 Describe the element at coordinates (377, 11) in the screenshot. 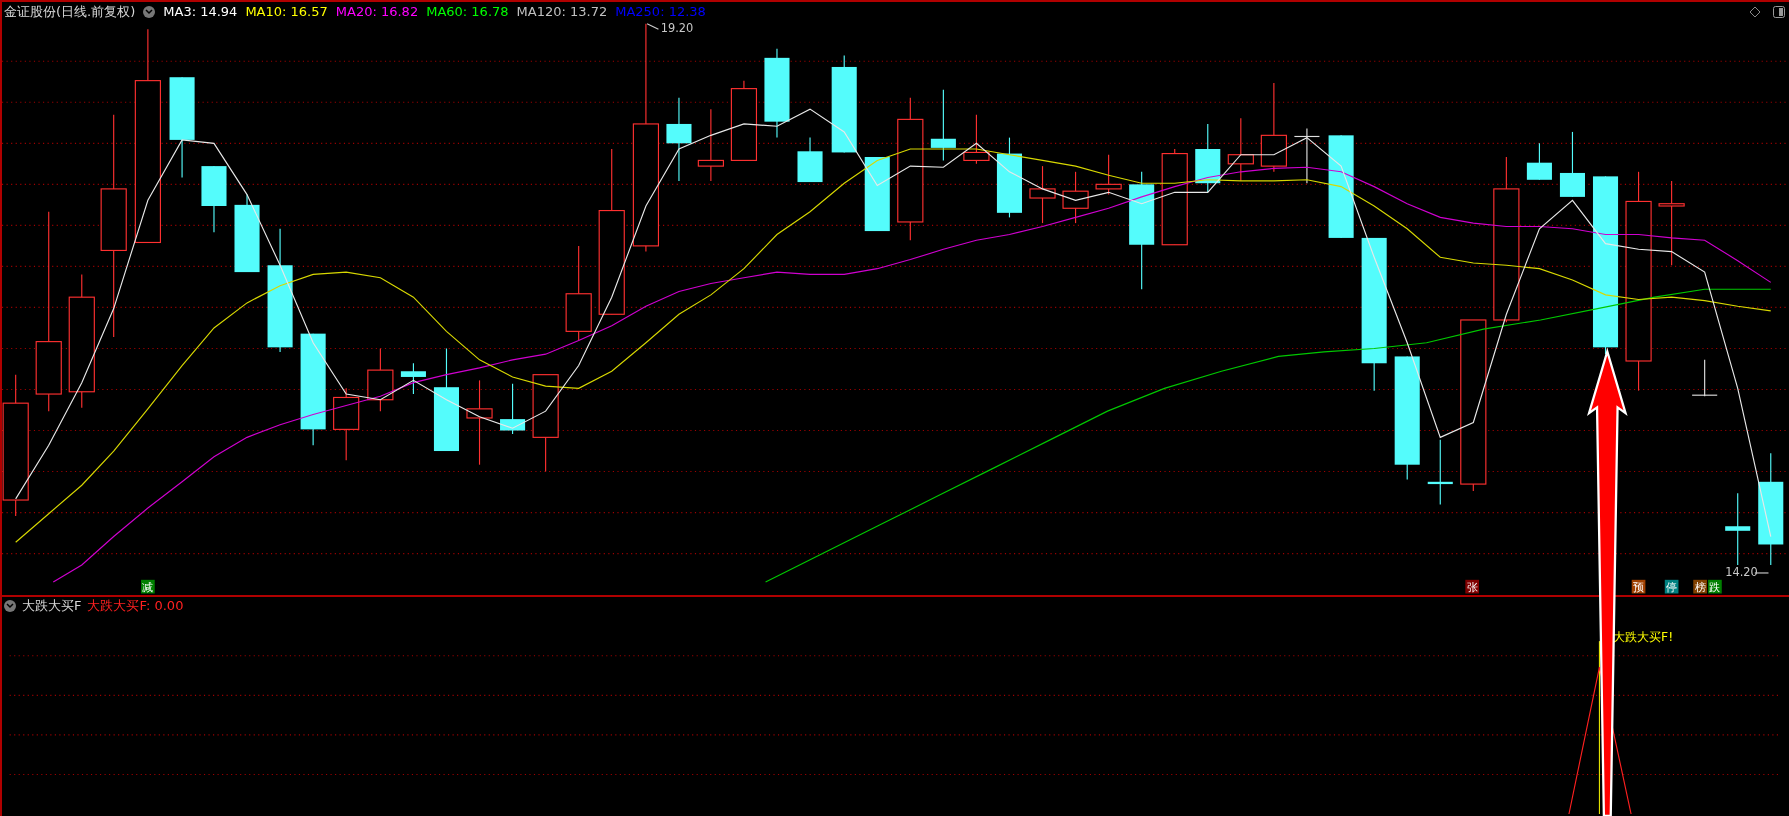

I see `ma-value: MA20: 16.82` at that location.